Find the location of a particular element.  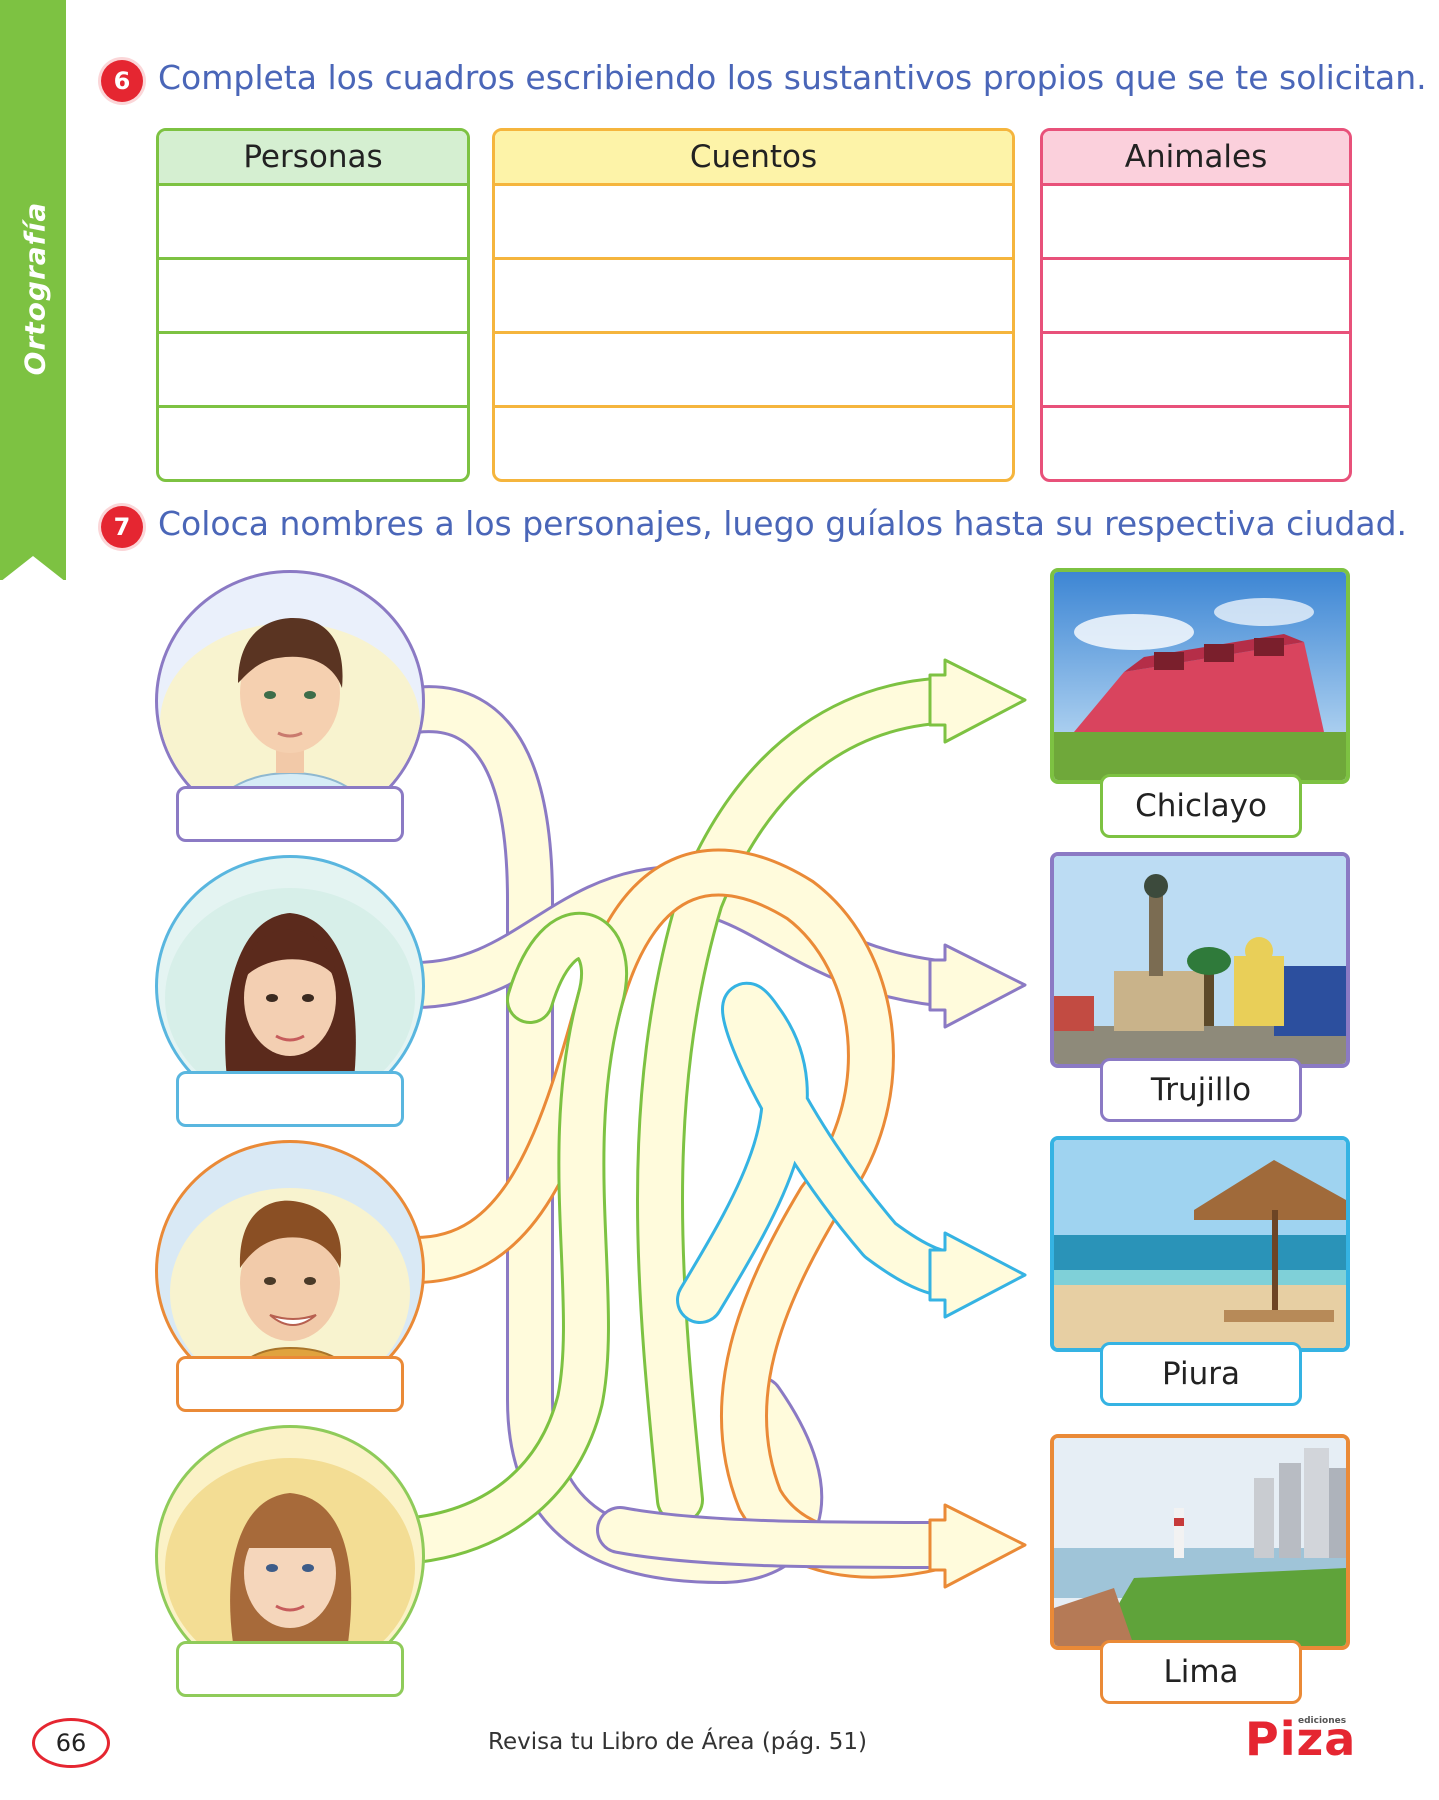

lima-coast-image is located at coordinates (1200, 1542).